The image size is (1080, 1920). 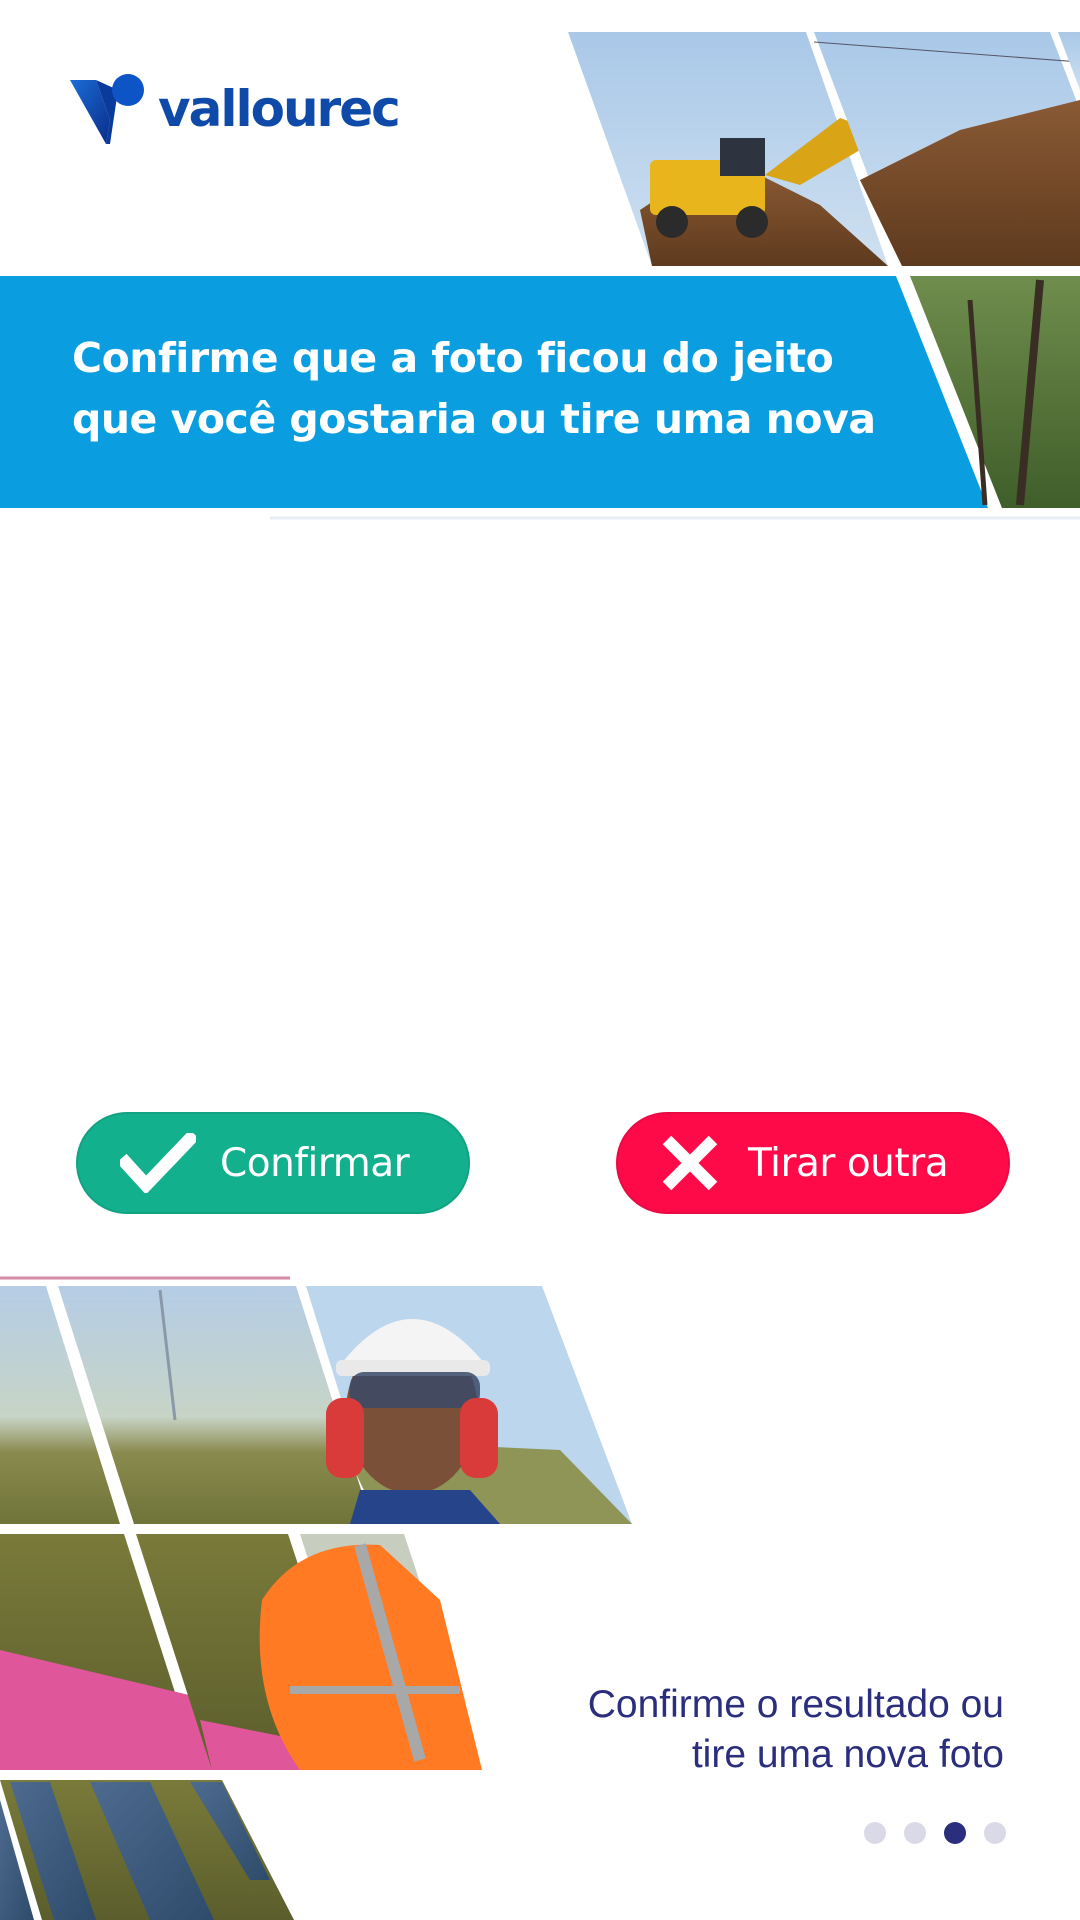 I want to click on page-indicator, so click(x=935, y=1833).